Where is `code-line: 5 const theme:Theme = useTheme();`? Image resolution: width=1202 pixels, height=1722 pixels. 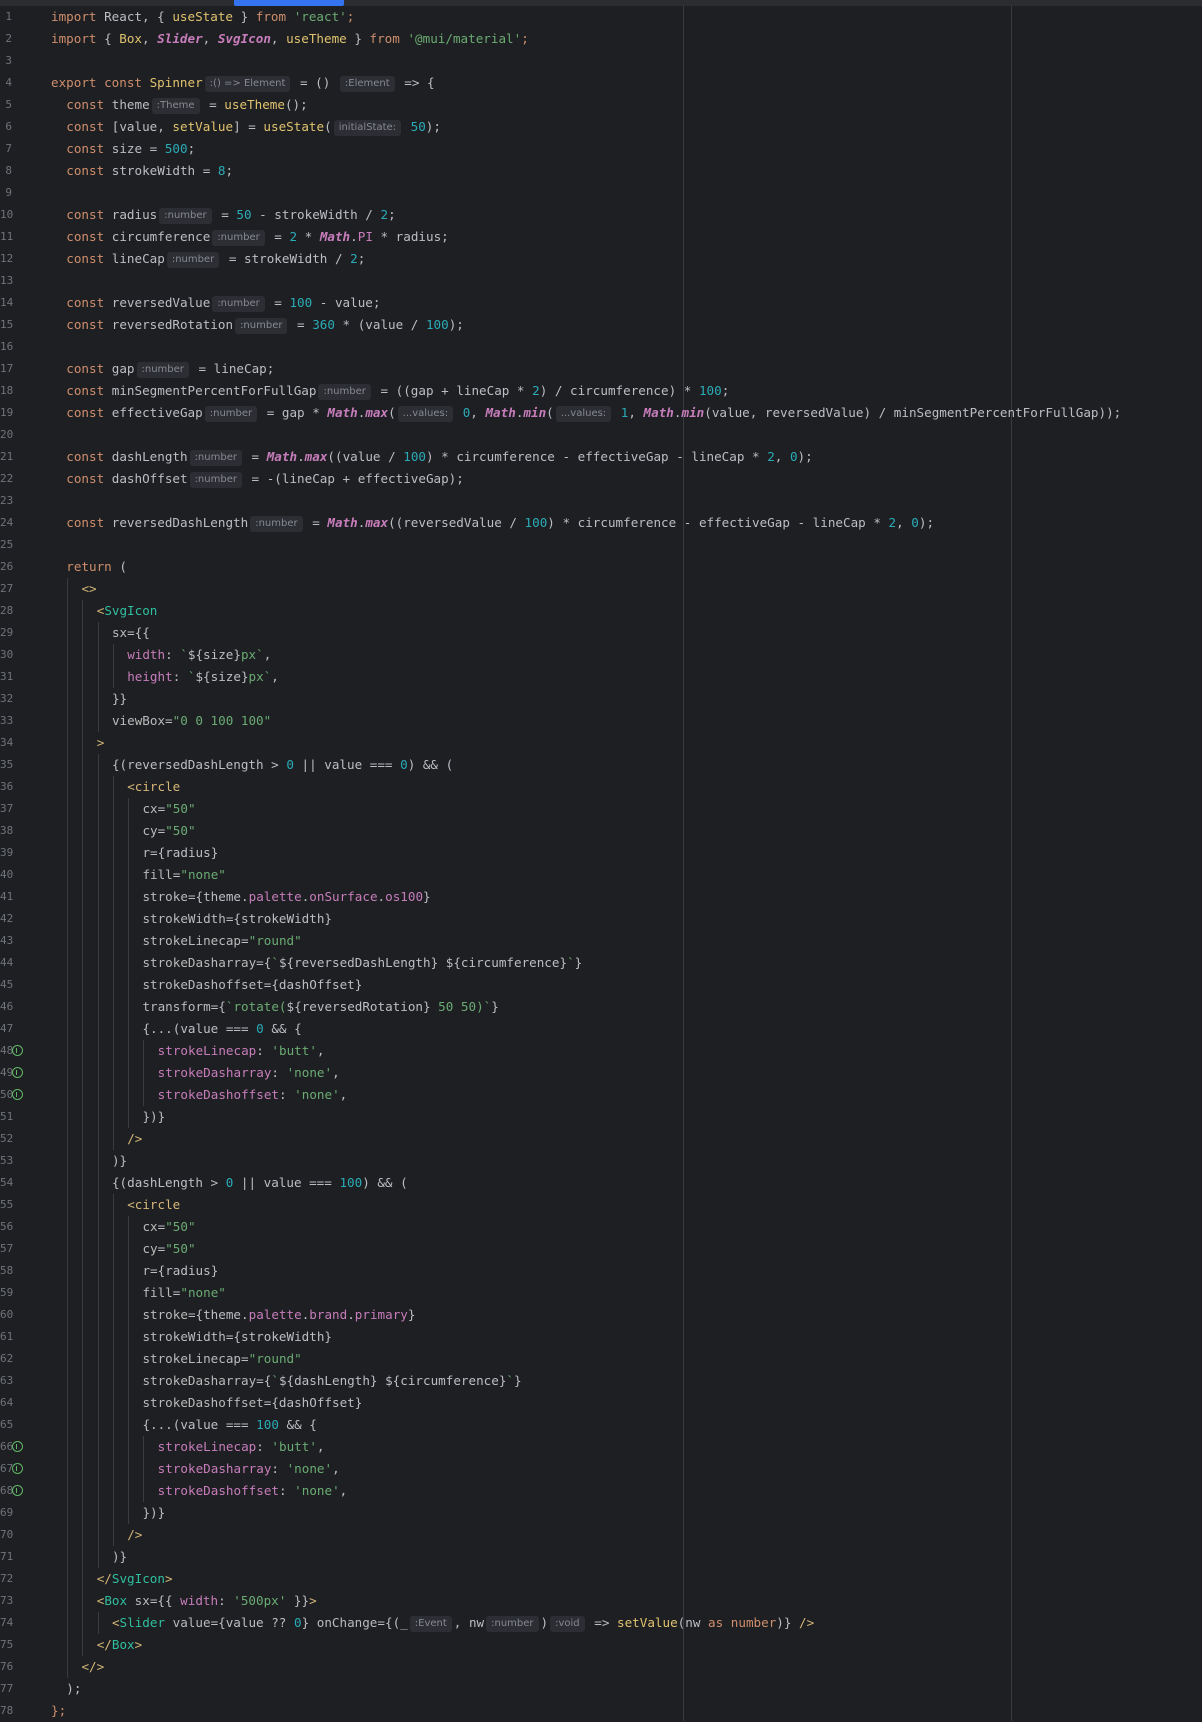 code-line: 5 const theme:Theme = useTheme(); is located at coordinates (601, 105).